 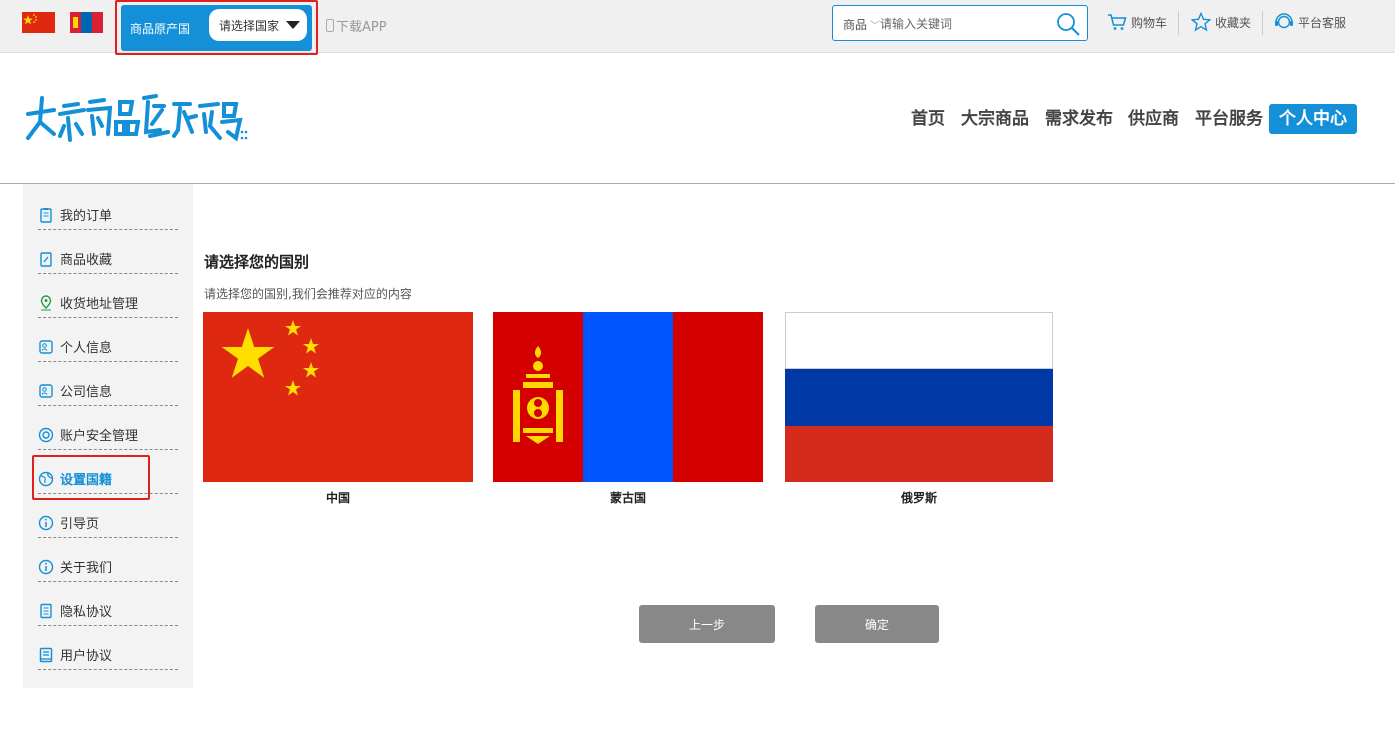 What do you see at coordinates (361, 27) in the screenshot?
I see `download-app-label: 下载APP` at bounding box center [361, 27].